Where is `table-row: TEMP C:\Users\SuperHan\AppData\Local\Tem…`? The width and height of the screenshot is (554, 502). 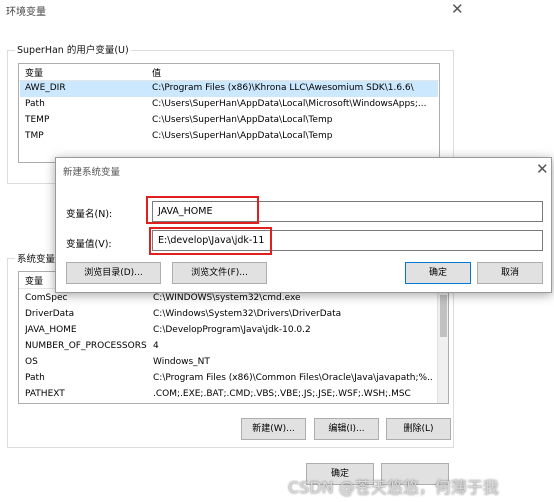
table-row: TEMP C:\Users\SuperHan\AppData\Local\Tem… is located at coordinates (229, 121).